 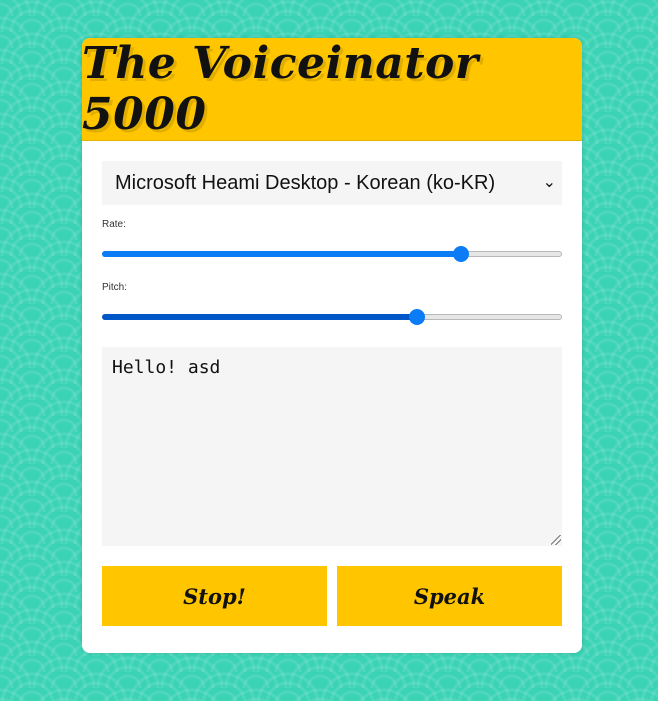 I want to click on pitch-label: Pitch:, so click(x=115, y=287).